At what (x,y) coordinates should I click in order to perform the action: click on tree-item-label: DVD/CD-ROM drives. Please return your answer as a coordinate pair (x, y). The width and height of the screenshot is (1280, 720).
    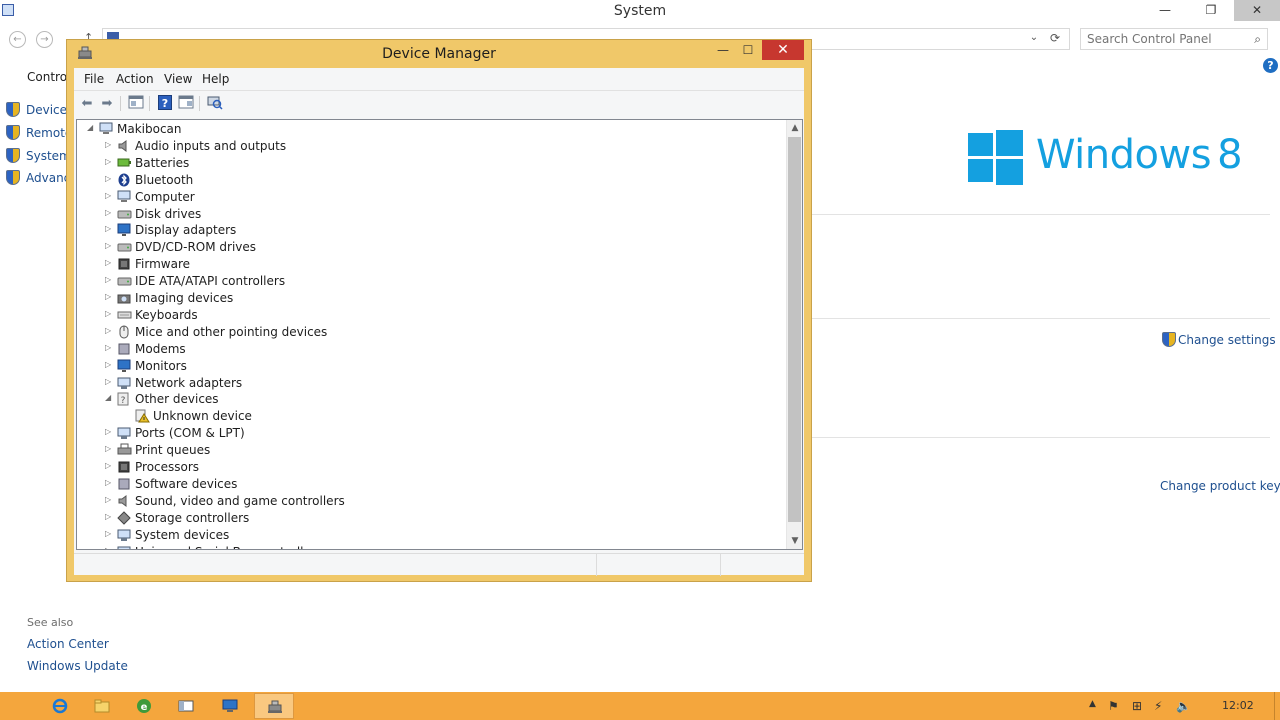
    Looking at the image, I should click on (196, 247).